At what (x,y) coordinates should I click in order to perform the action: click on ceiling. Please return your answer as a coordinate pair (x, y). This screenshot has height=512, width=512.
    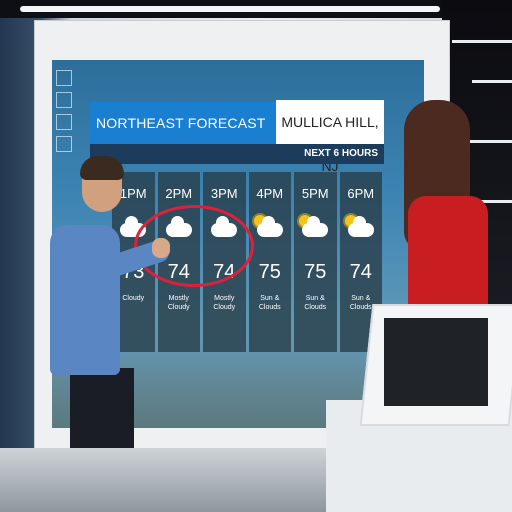
    Looking at the image, I should click on (256, 9).